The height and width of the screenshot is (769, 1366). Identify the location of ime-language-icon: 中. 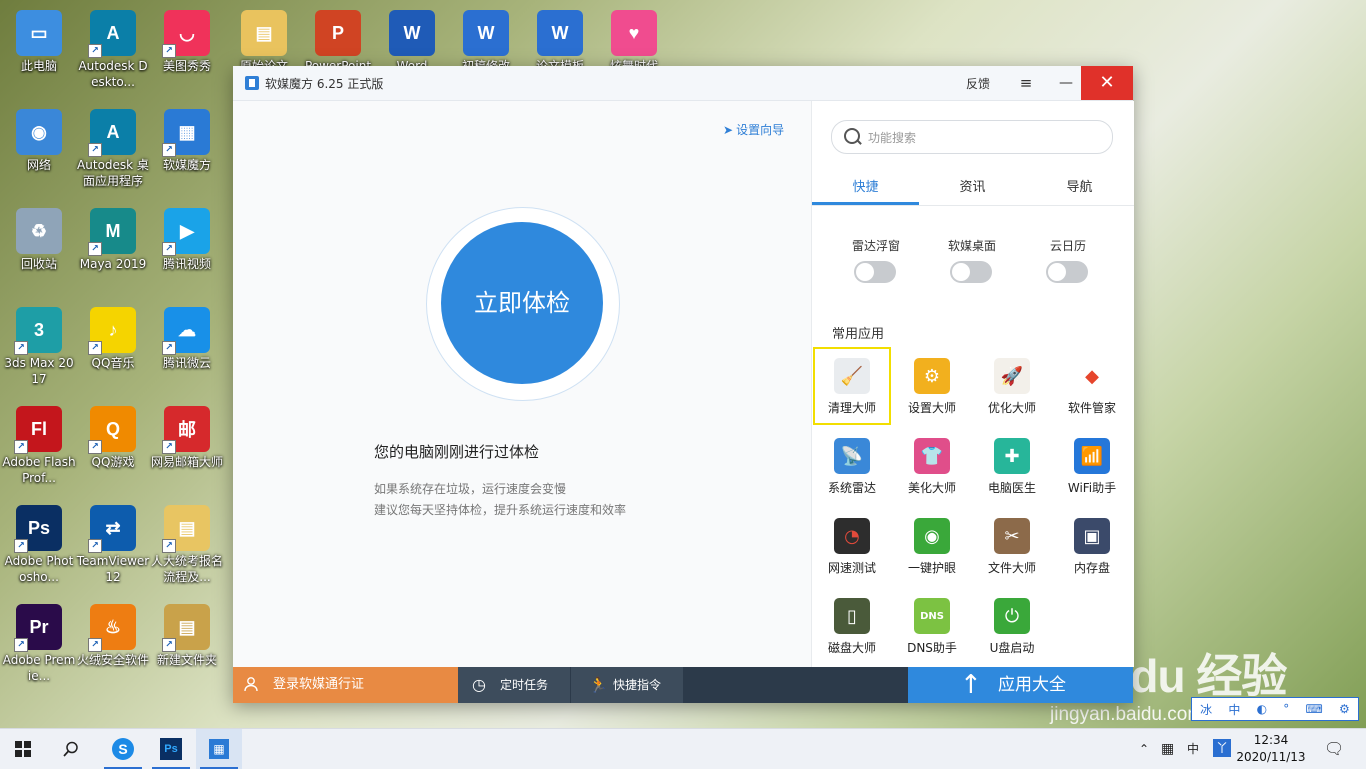
(1234, 709).